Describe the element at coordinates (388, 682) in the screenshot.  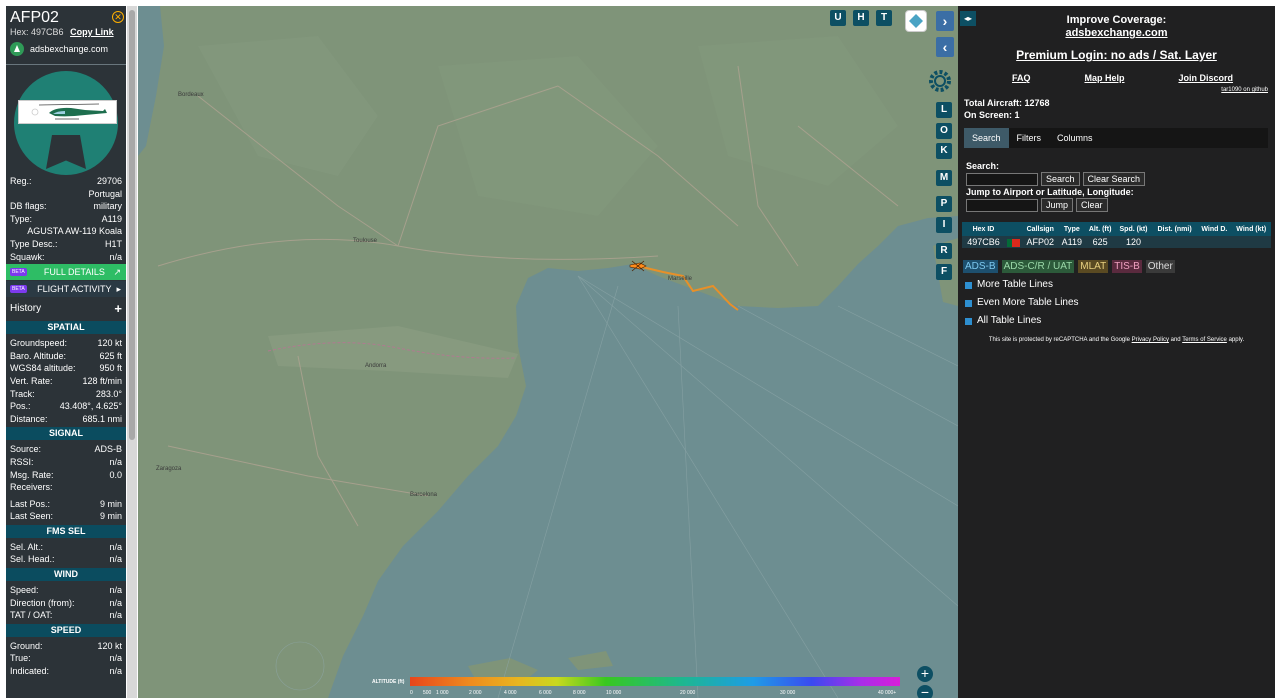
I see `altitude-legend-title: ALTITUDE (ft)` at that location.